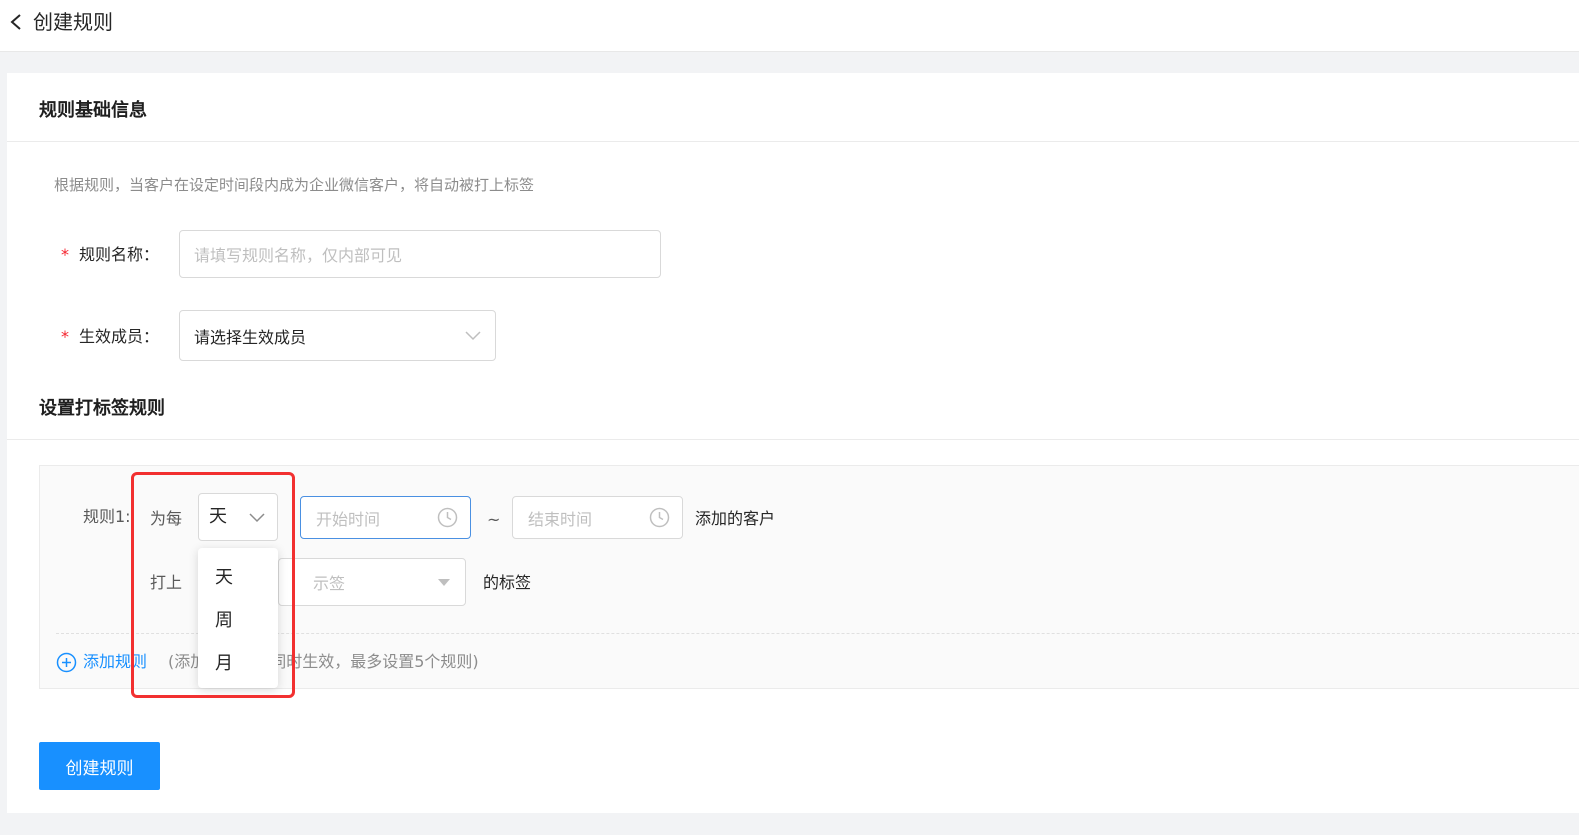  I want to click on section-title-basic: 规则基础信息, so click(93, 110).